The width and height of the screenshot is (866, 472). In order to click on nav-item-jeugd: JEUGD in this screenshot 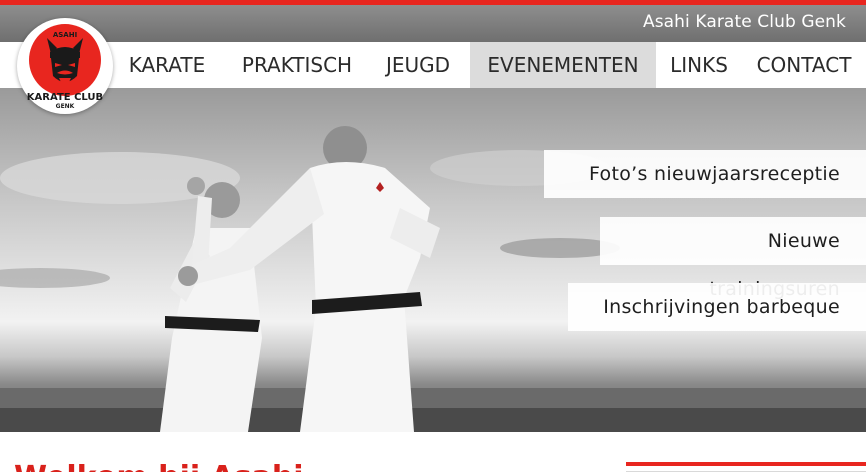, I will do `click(418, 65)`.